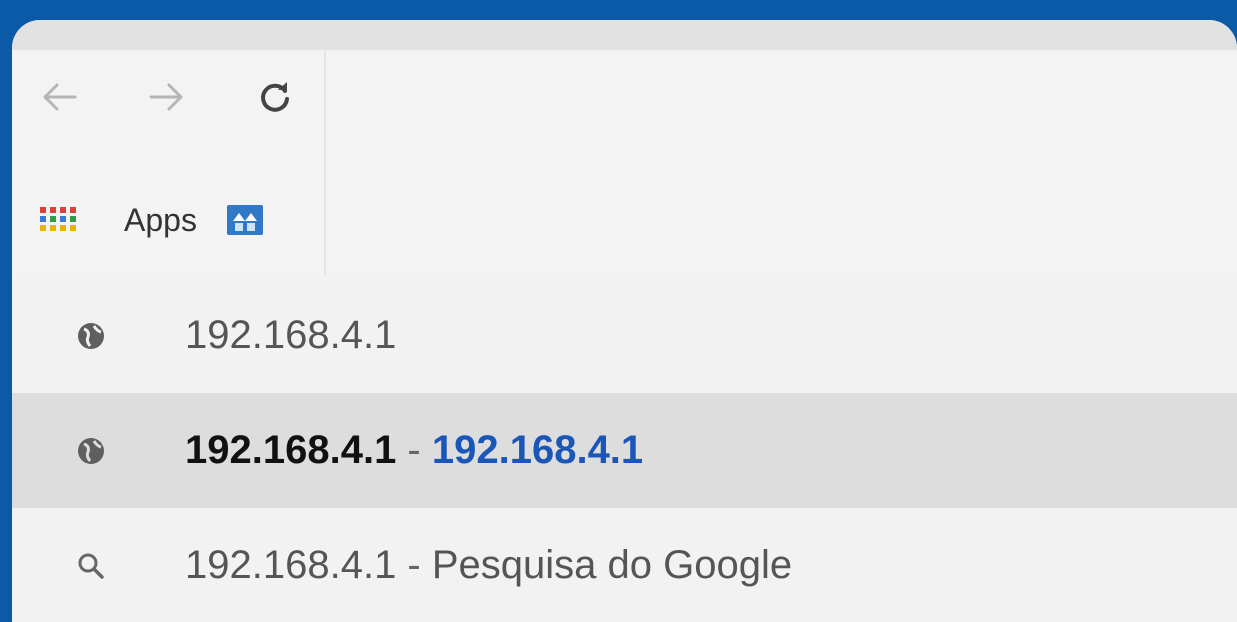  I want to click on suggestion-text: 192.168.4.1 - 192.168.4.1, so click(414, 450).